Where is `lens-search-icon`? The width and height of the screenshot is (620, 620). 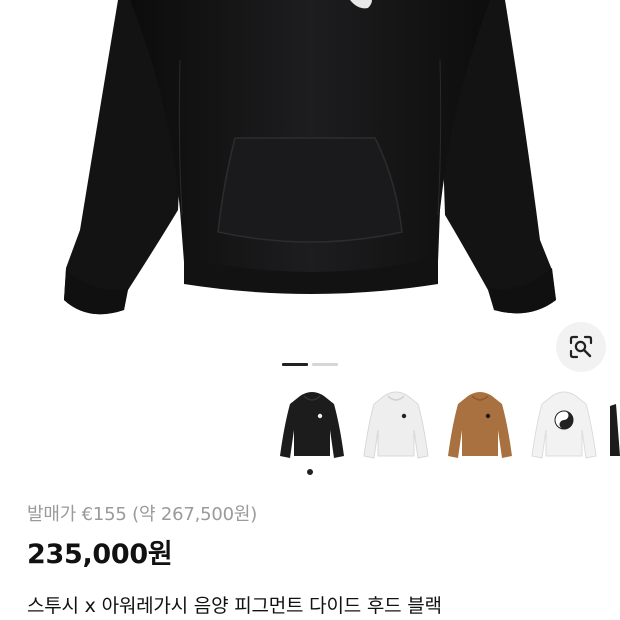 lens-search-icon is located at coordinates (581, 347).